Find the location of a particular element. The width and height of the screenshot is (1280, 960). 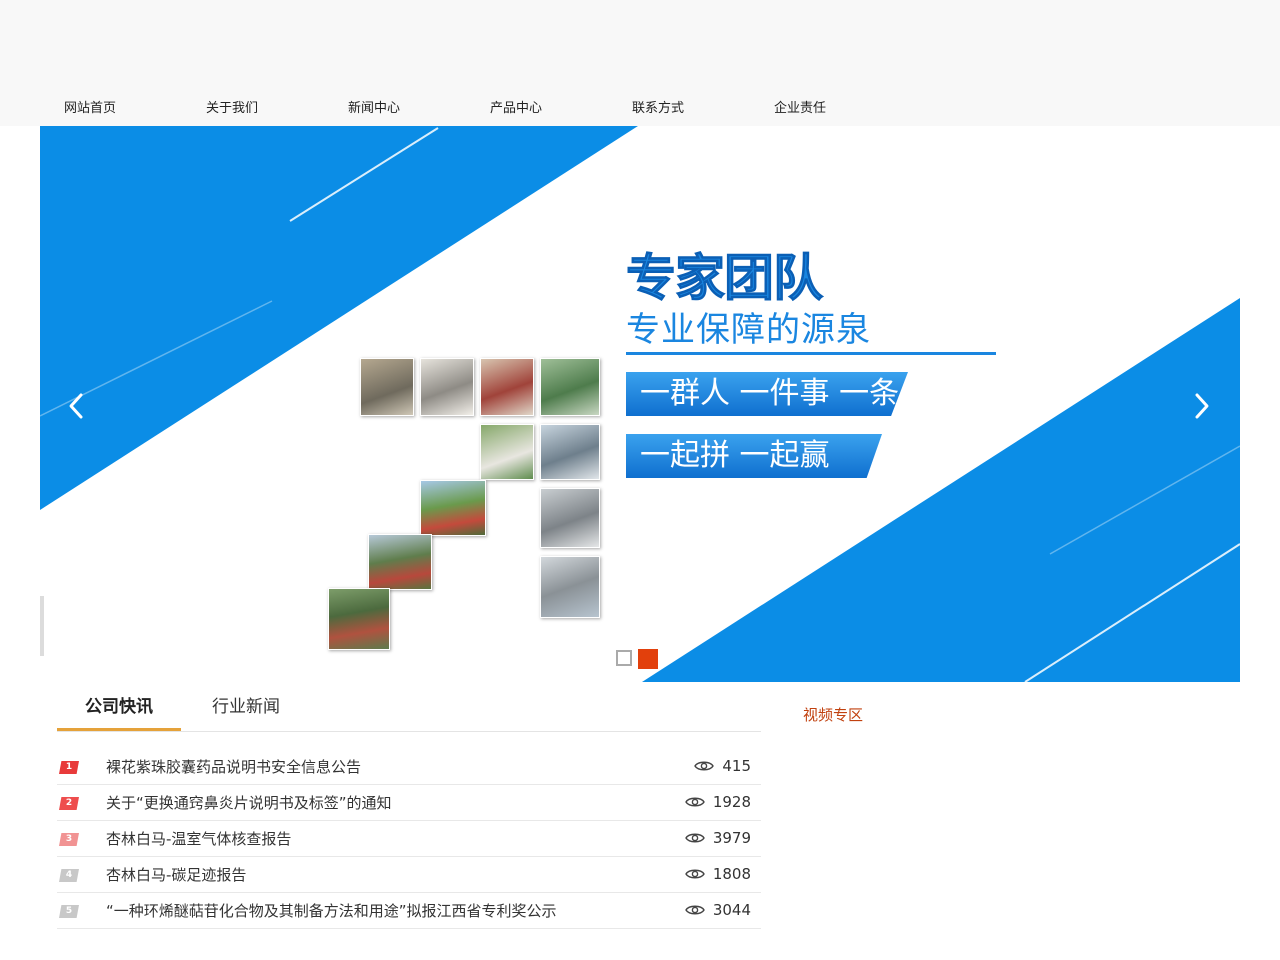

nav-responsibility: 企业责任 is located at coordinates (821, 109).